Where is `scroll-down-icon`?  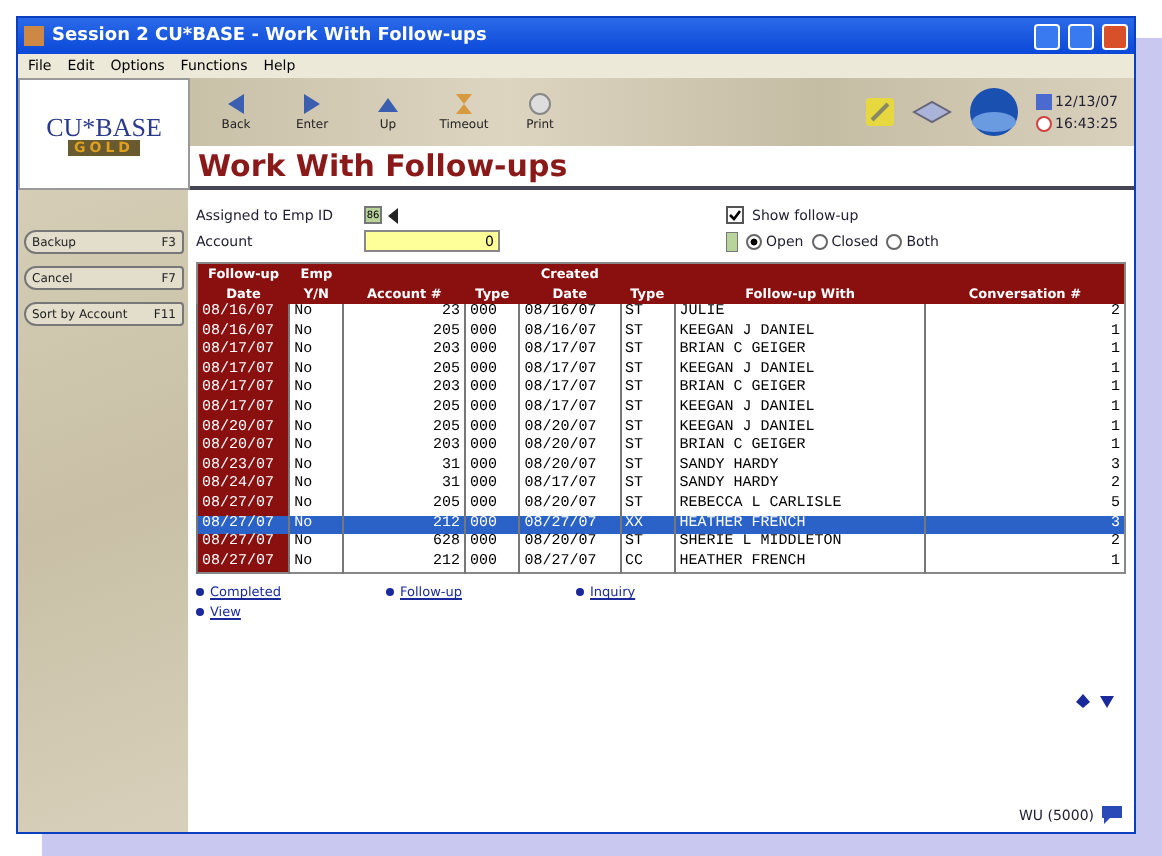 scroll-down-icon is located at coordinates (1107, 701).